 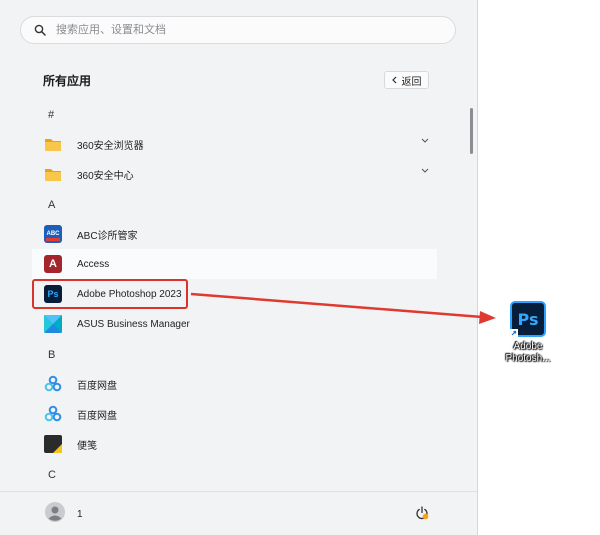 What do you see at coordinates (514, 333) in the screenshot?
I see `shortcut-arrow-icon` at bounding box center [514, 333].